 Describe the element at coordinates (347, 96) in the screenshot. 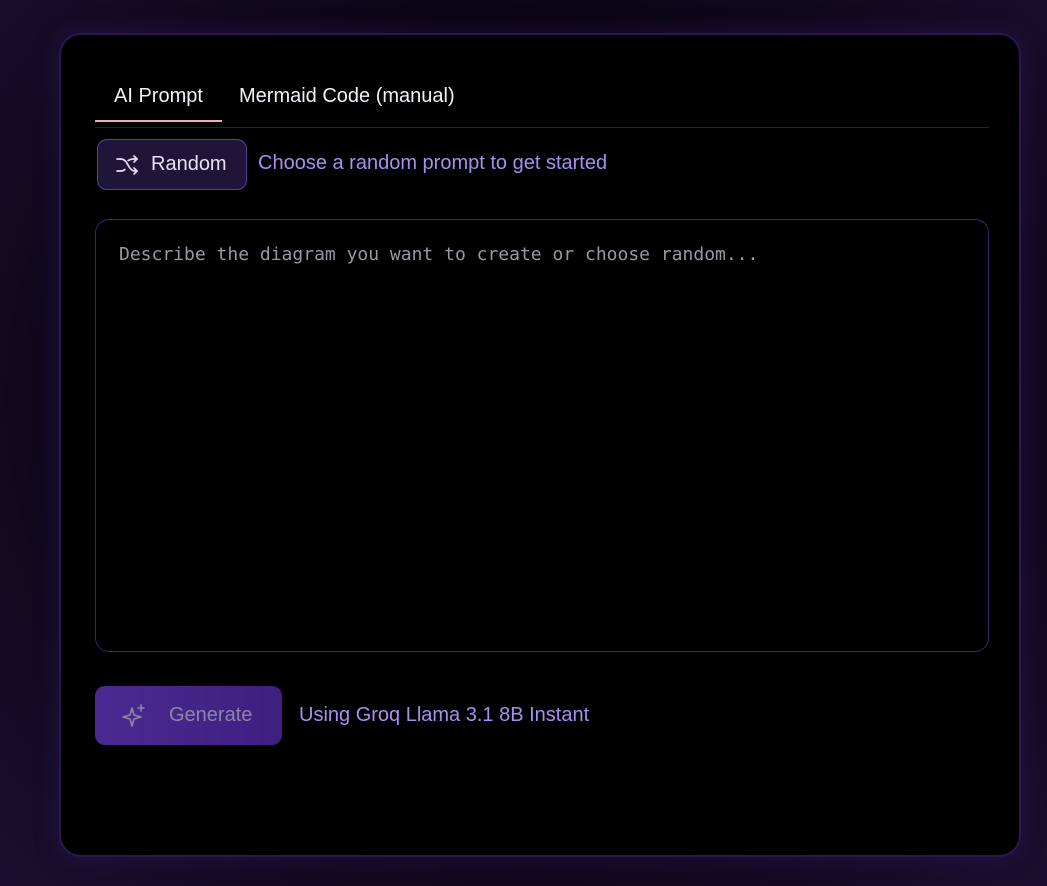

I see `tab-mermaid-code: Mermaid Code (manual)` at that location.